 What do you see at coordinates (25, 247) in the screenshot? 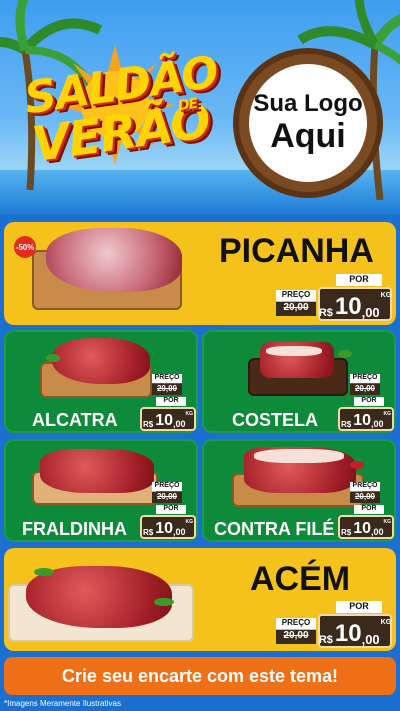
I see `discount-badge: -50%` at bounding box center [25, 247].